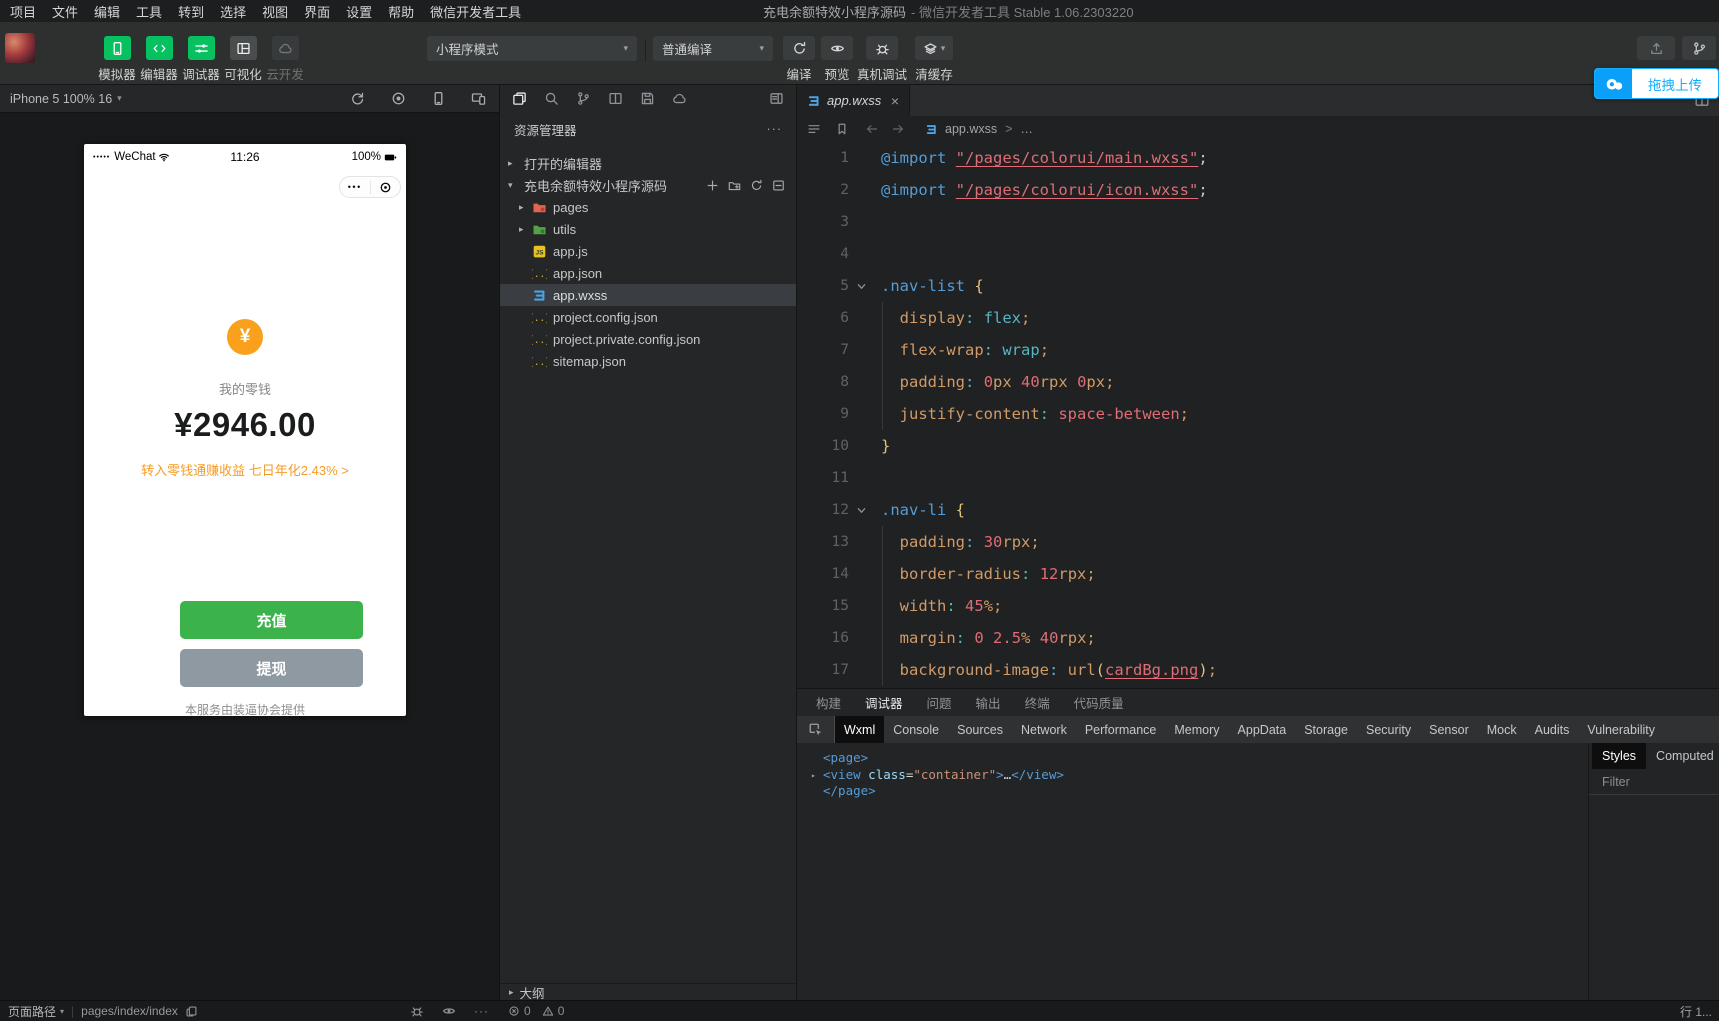 This screenshot has height=1021, width=1719. Describe the element at coordinates (814, 129) in the screenshot. I see `outline-list-icon` at that location.